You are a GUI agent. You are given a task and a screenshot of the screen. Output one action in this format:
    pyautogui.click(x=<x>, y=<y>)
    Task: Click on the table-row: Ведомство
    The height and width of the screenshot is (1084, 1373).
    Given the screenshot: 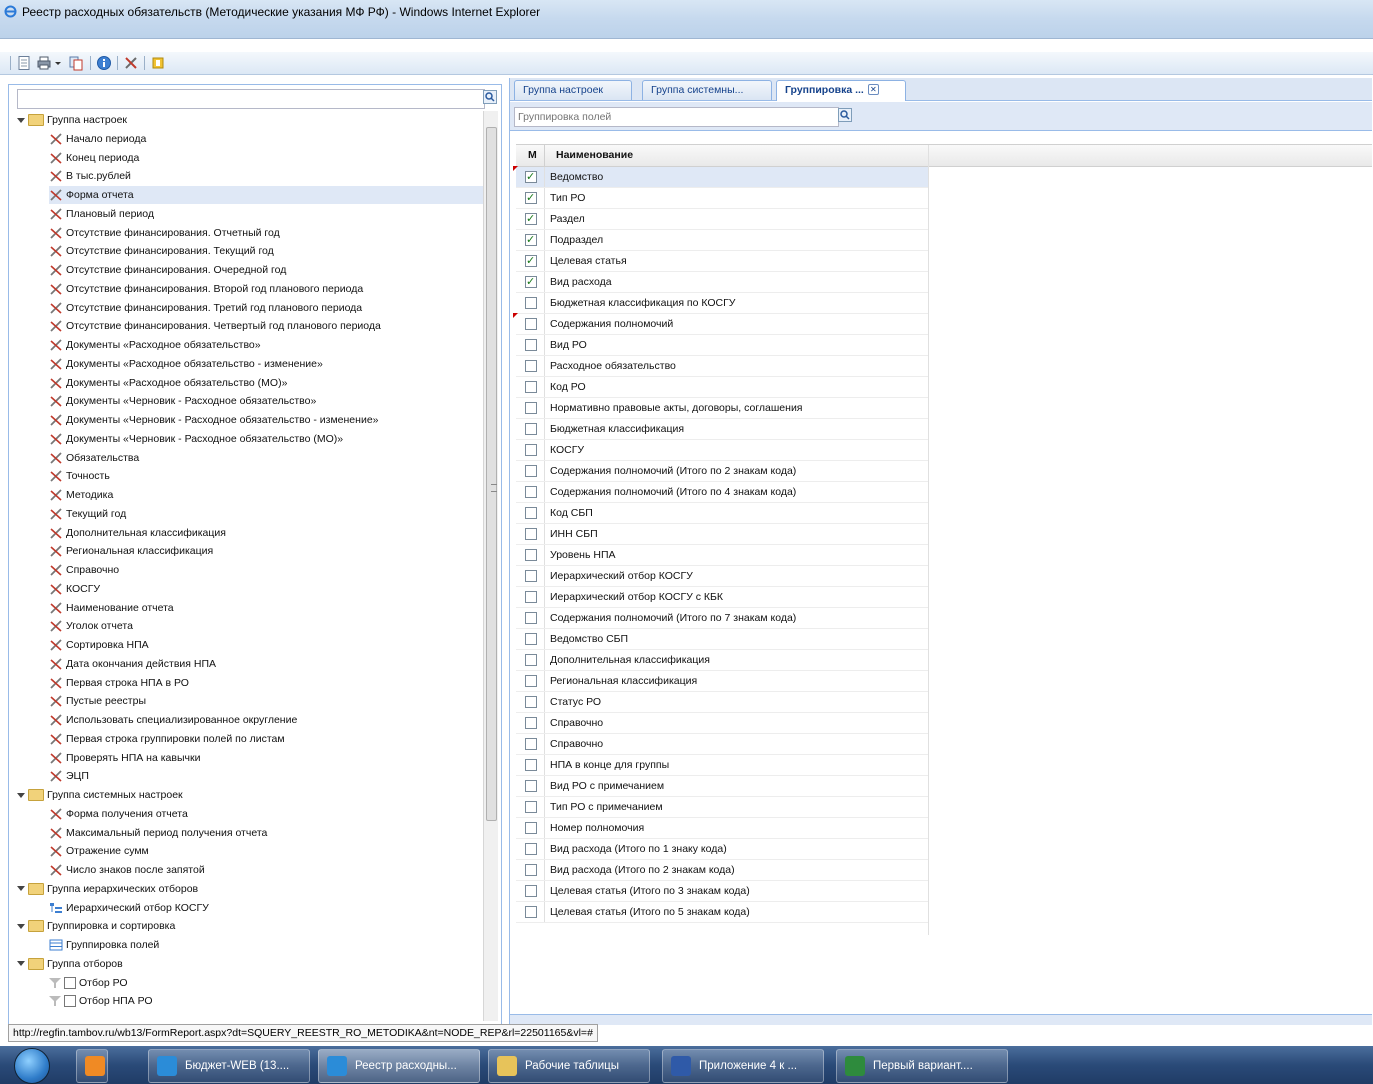 What is the action you would take?
    pyautogui.click(x=720, y=177)
    